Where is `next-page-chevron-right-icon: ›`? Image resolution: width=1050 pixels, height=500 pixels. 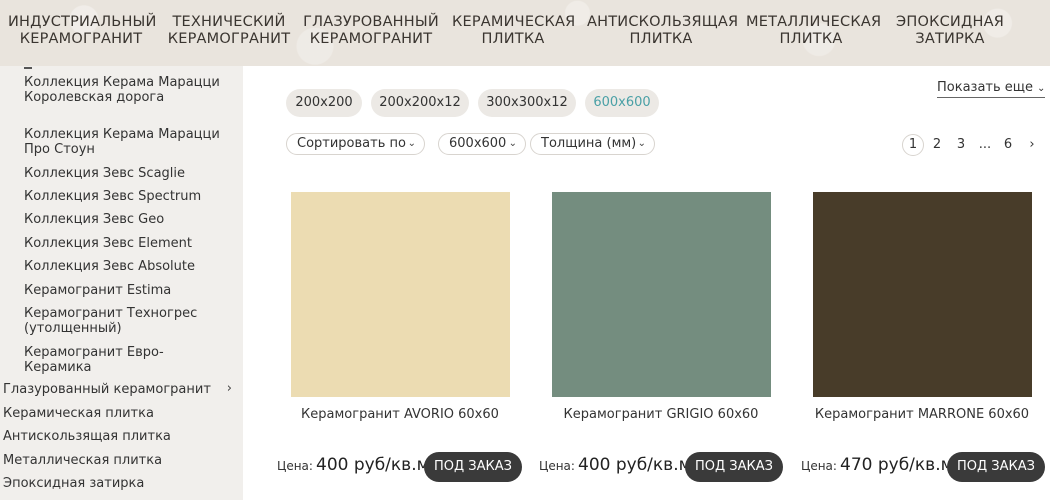
next-page-chevron-right-icon: › is located at coordinates (1032, 145).